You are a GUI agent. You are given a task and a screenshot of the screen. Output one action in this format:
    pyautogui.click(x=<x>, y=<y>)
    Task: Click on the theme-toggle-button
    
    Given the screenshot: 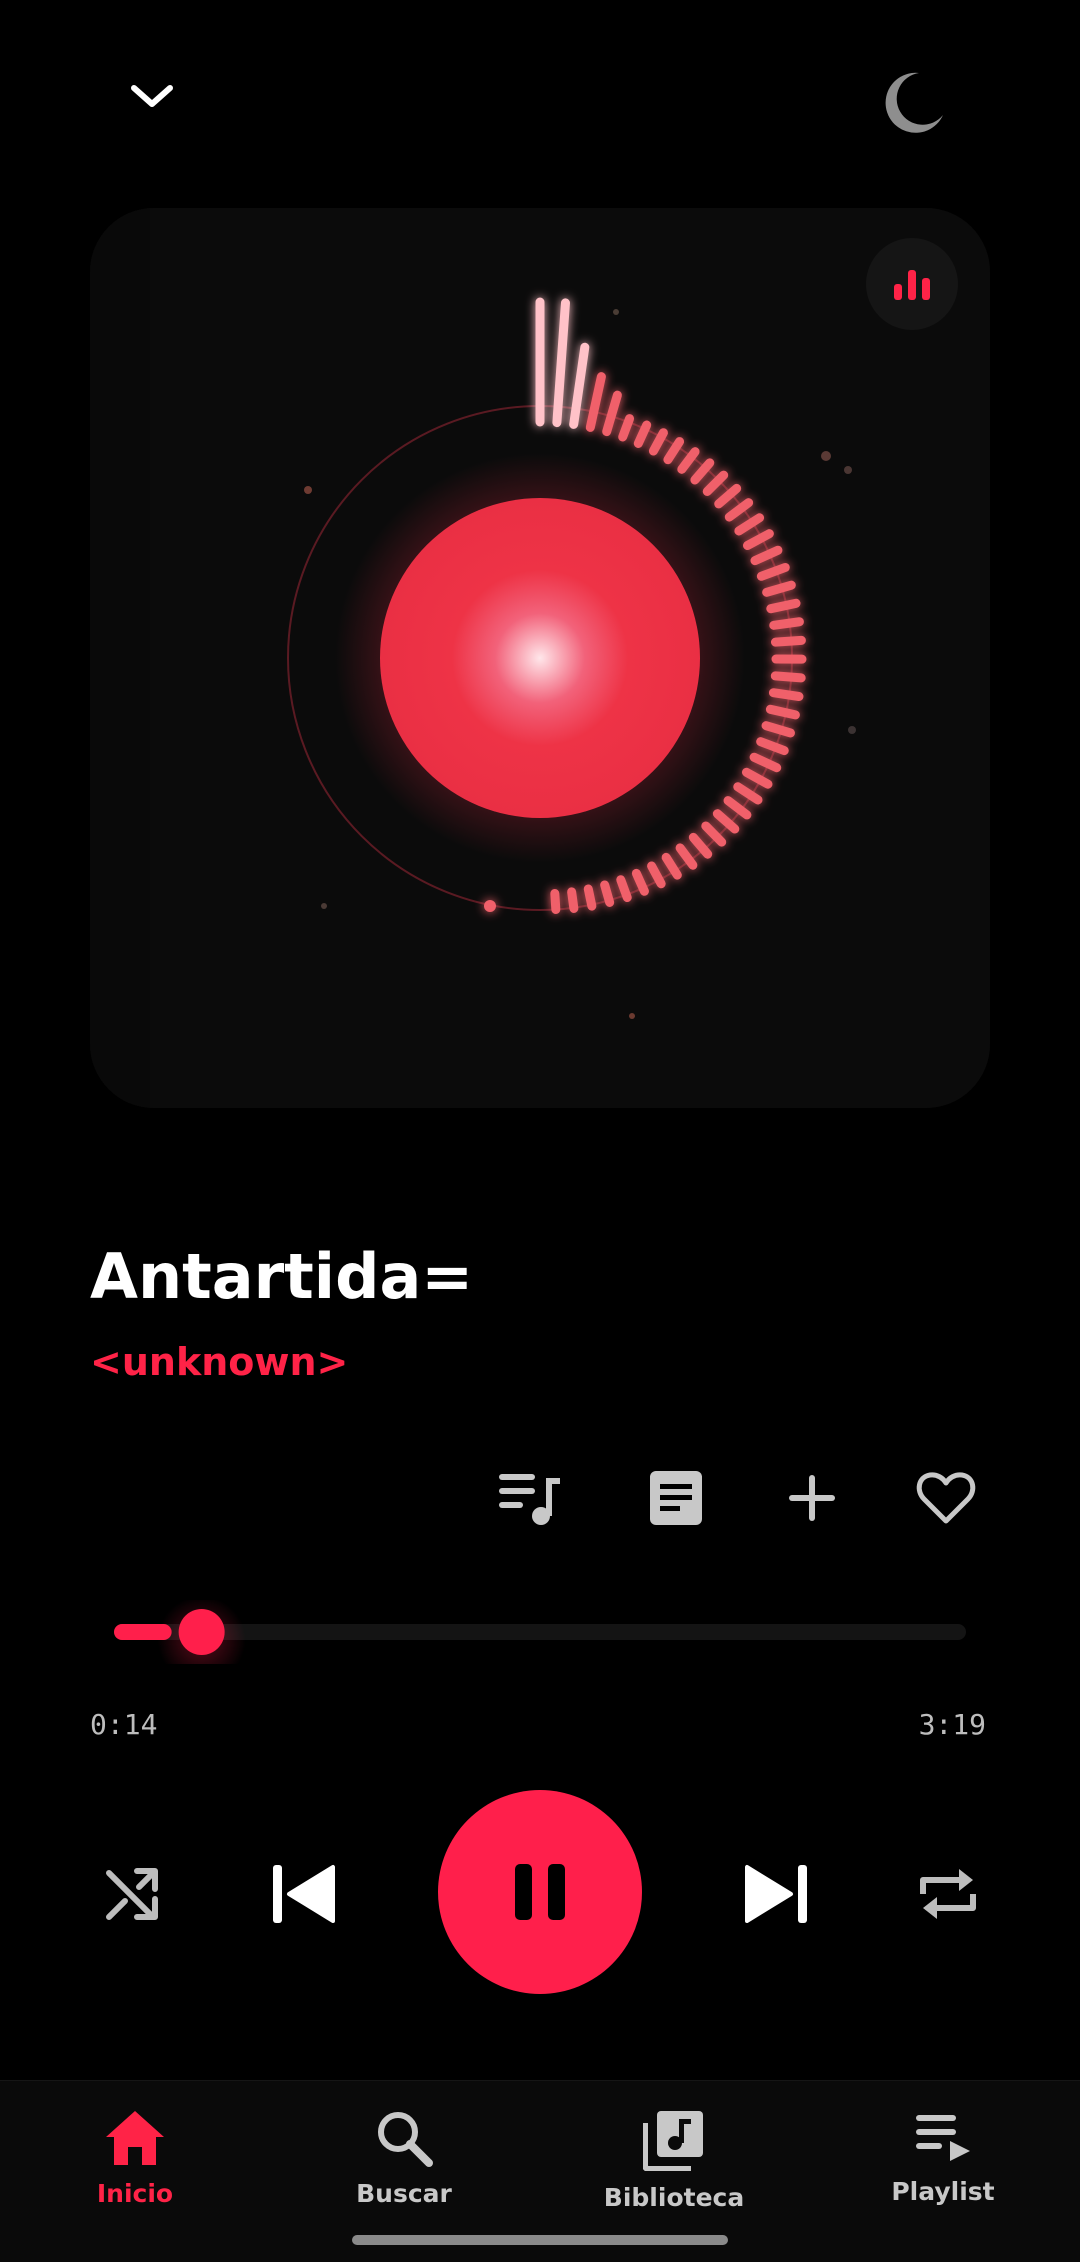 What is the action you would take?
    pyautogui.click(x=914, y=102)
    